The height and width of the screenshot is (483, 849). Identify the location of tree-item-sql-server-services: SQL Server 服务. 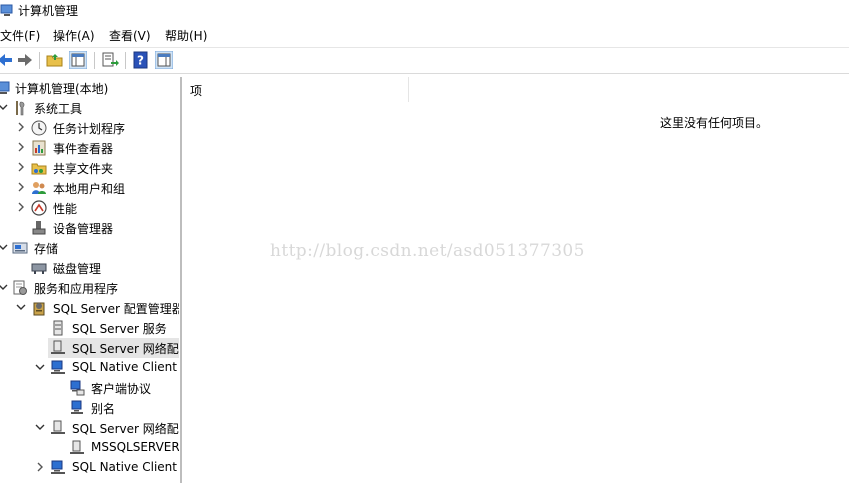
(89, 328).